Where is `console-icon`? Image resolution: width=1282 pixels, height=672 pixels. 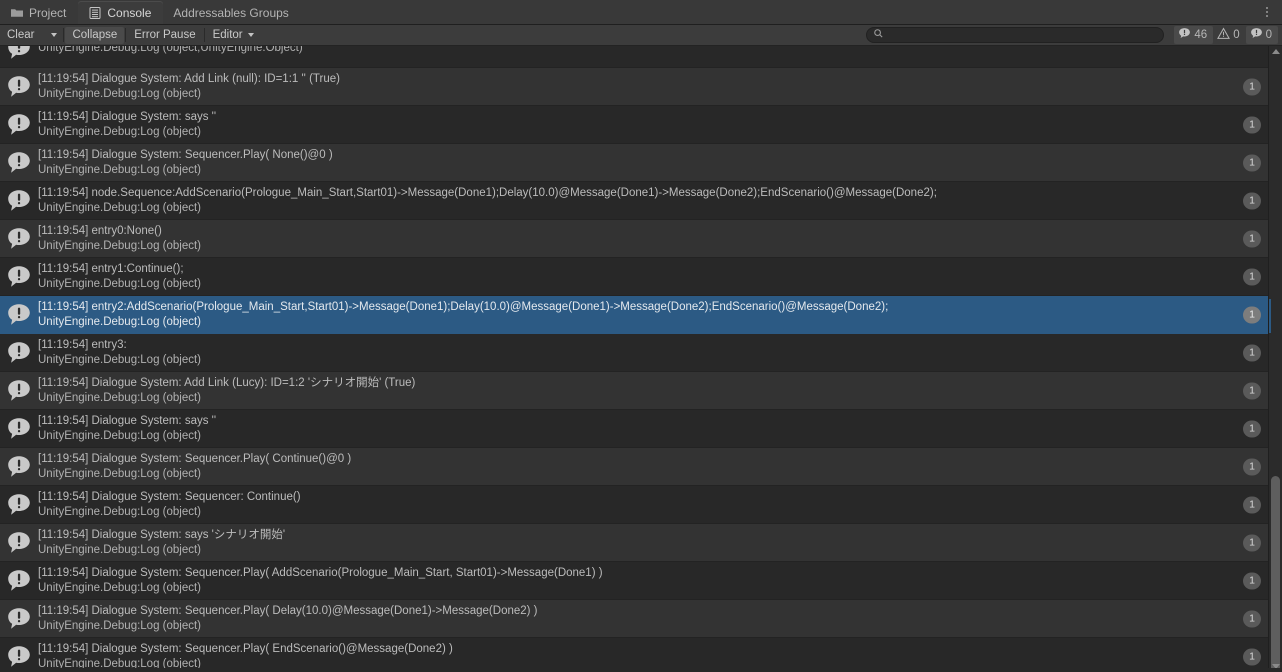 console-icon is located at coordinates (95, 13).